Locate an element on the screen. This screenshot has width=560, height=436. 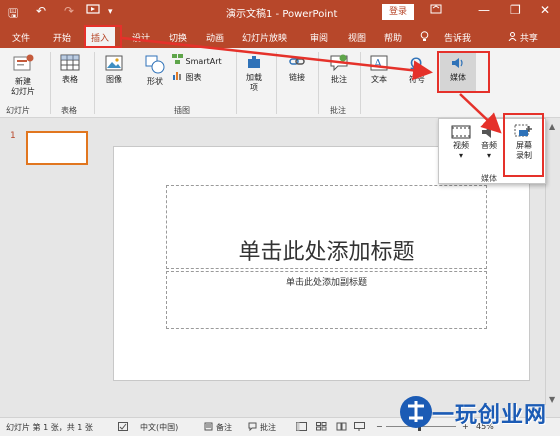
title-bar: 🖫 ↶ ↷ ▾ 演示文稿1 - PowerPoint 登录 — ❐ ✕ is located at coordinates (280, 12).